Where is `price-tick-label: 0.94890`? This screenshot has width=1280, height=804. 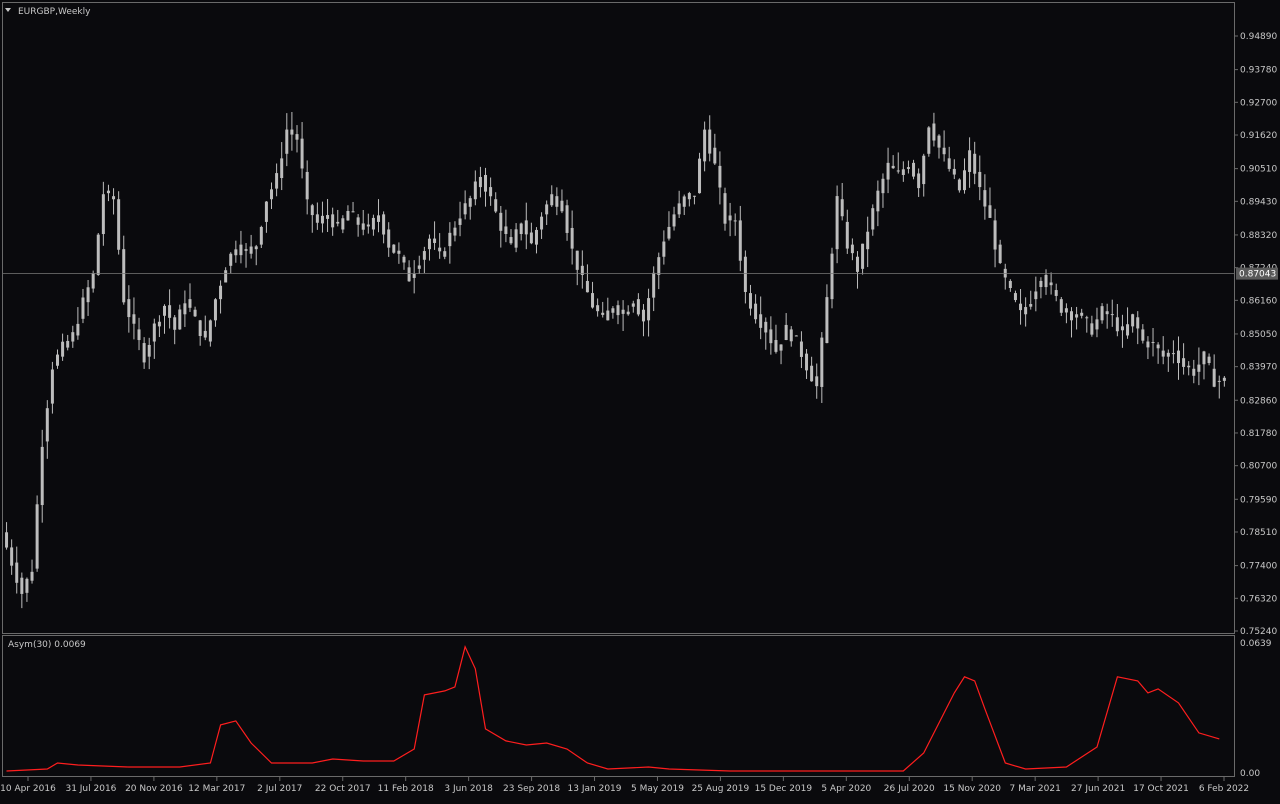 price-tick-label: 0.94890 is located at coordinates (1258, 37).